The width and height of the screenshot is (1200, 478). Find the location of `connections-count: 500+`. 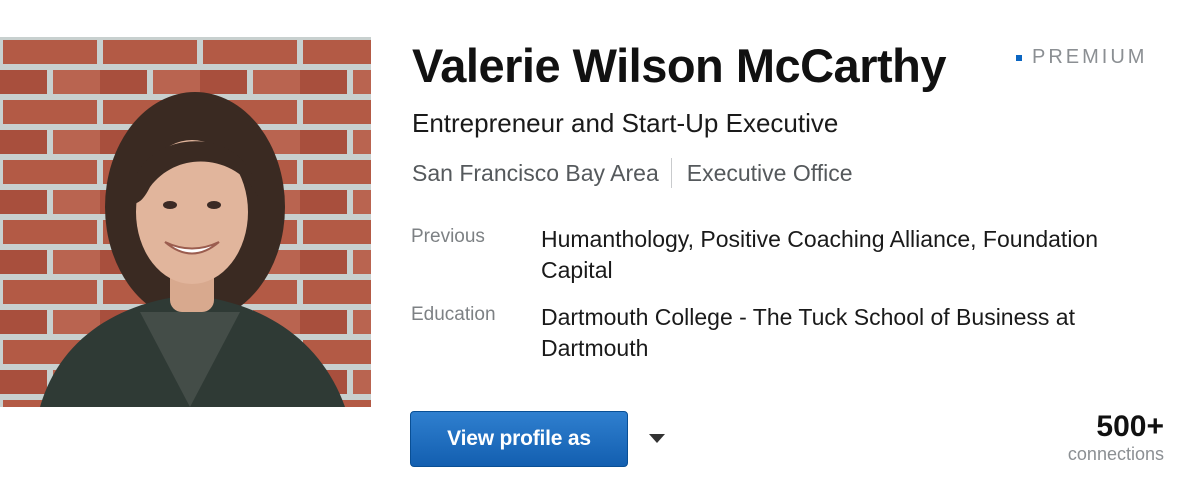

connections-count: 500+ is located at coordinates (1130, 426).